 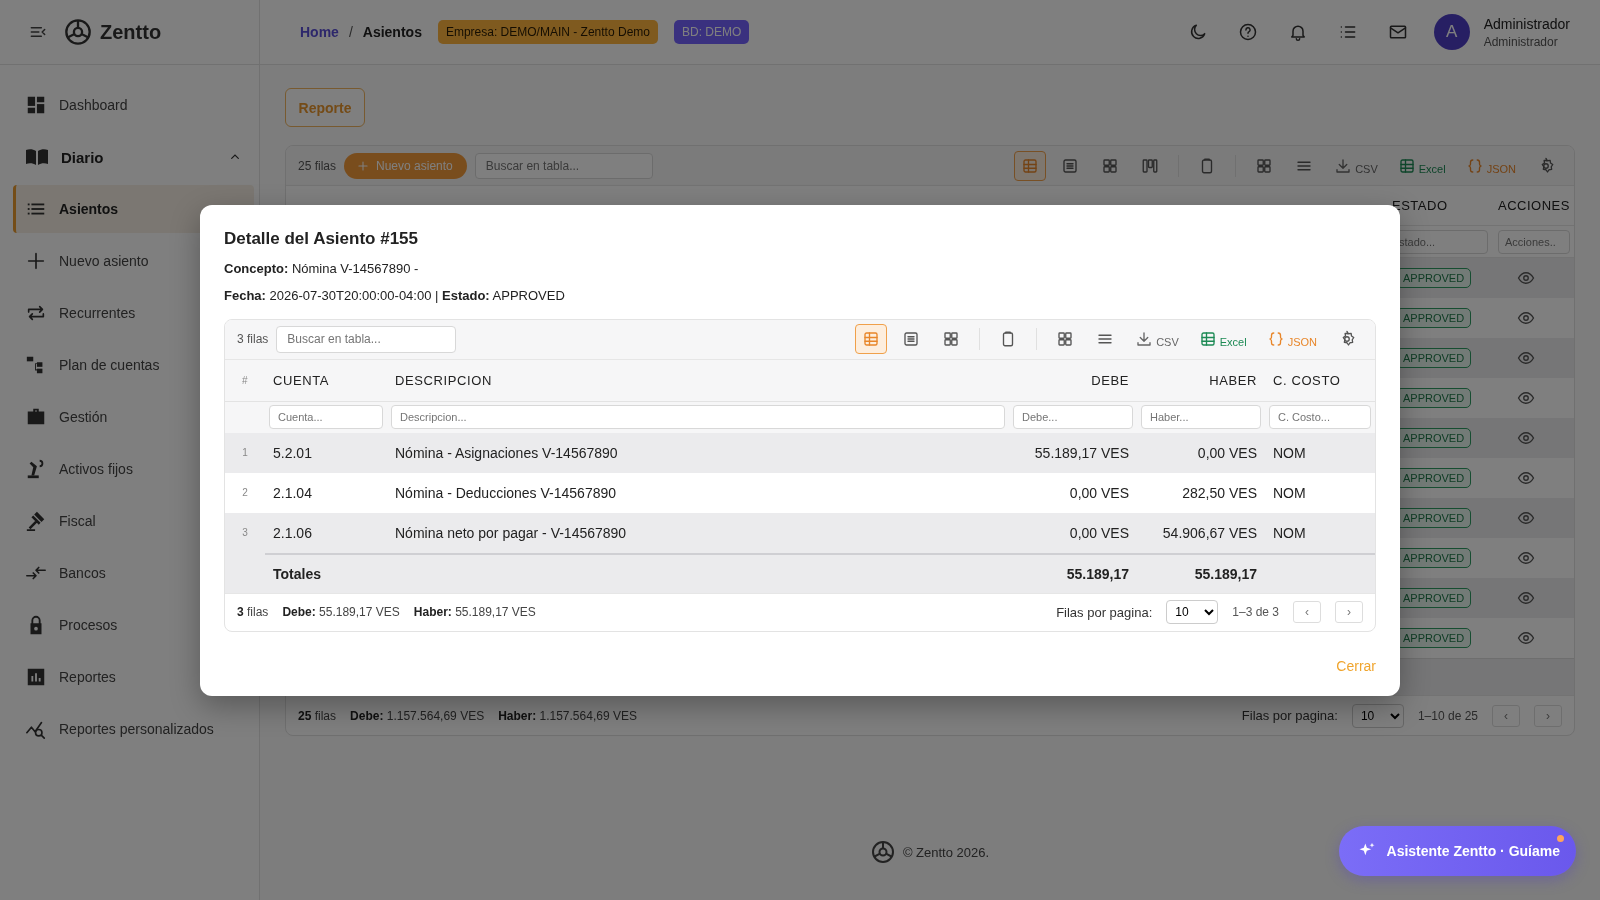 I want to click on breadcrumb-link: Home, so click(x=319, y=32).